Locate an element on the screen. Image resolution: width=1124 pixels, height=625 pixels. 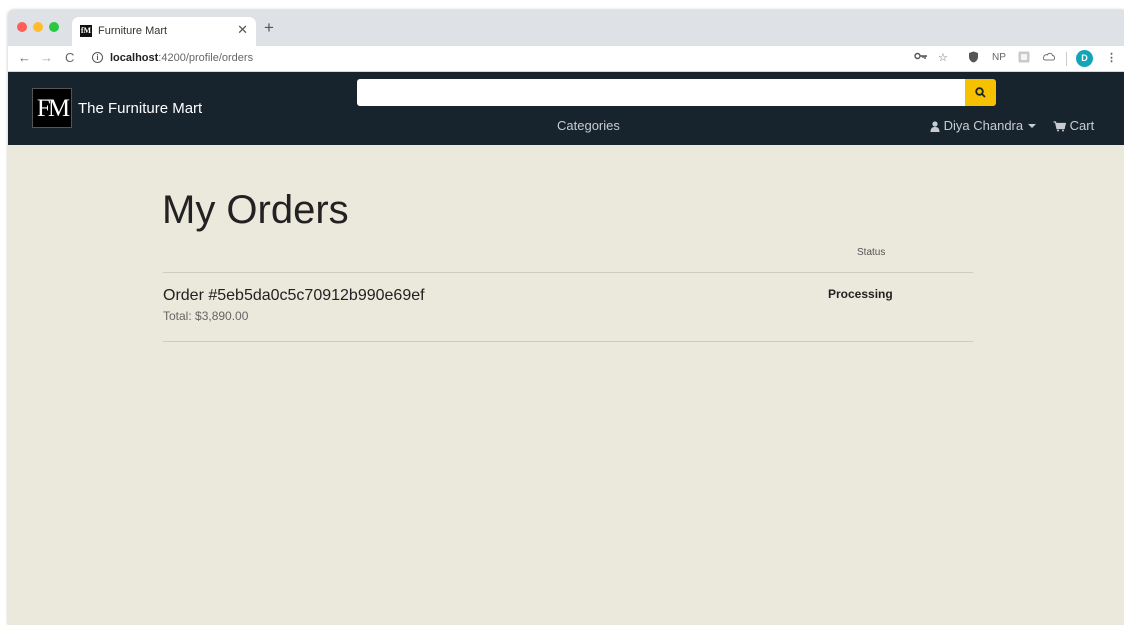
browser-tab-active: fM Furniture Mart ✕ is located at coordinates (164, 31).